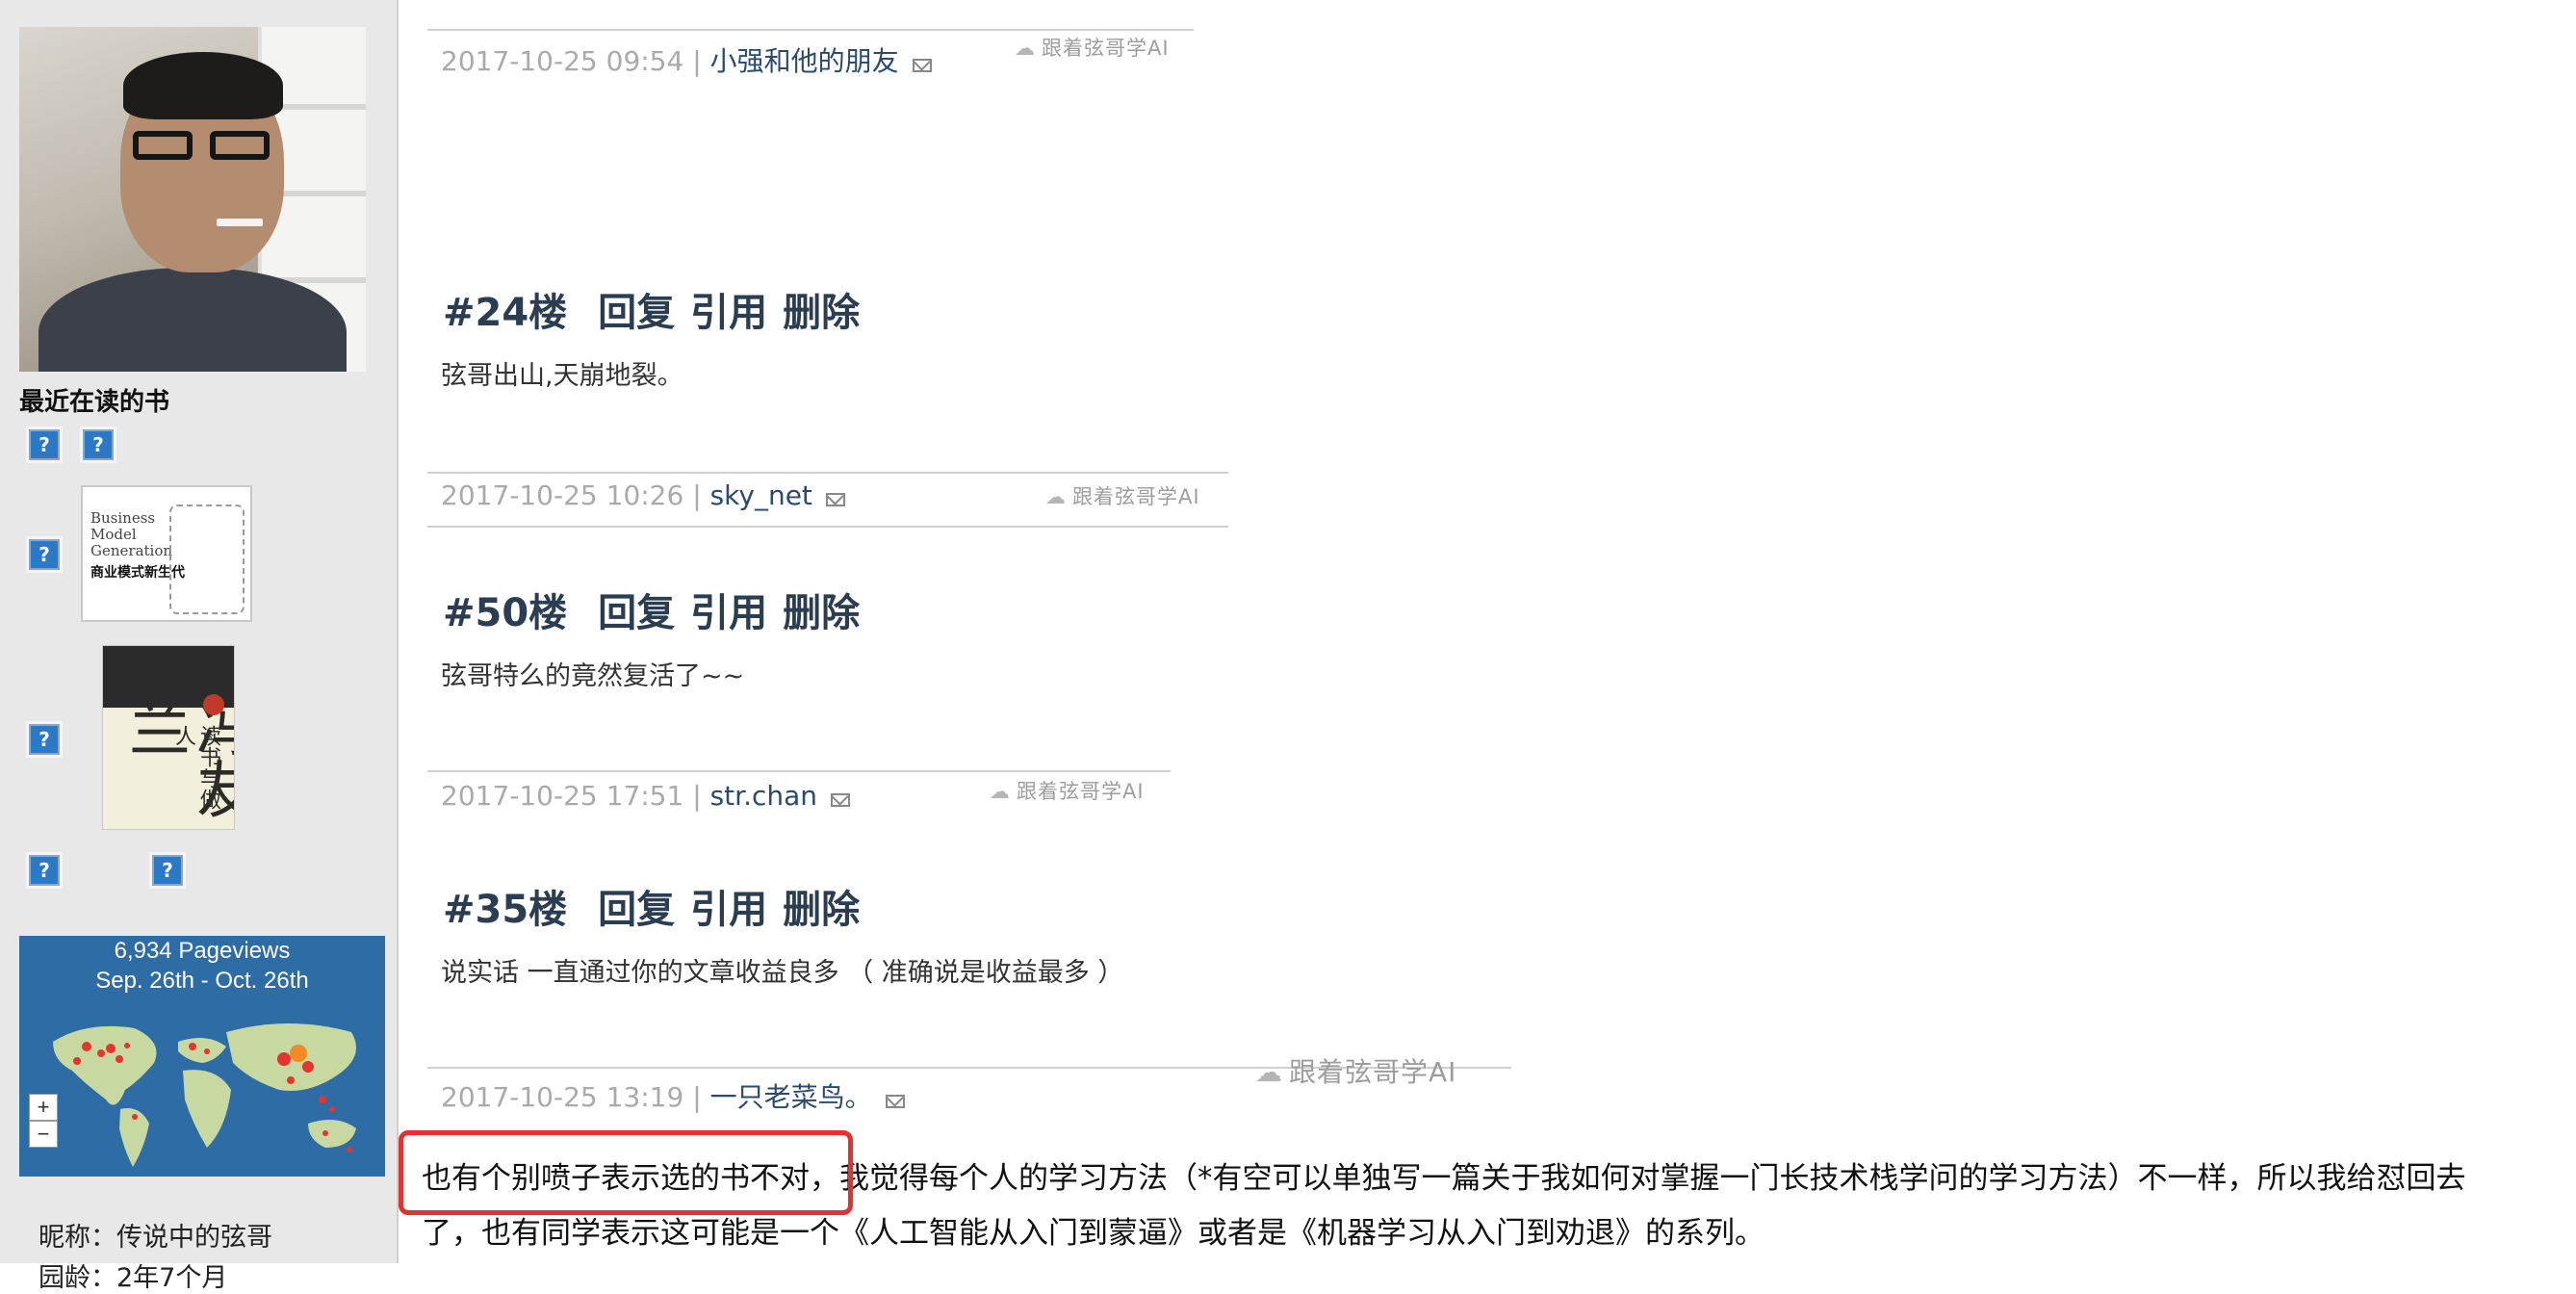 The image size is (2576, 1294). Describe the element at coordinates (193, 199) in the screenshot. I see `avatar` at that location.